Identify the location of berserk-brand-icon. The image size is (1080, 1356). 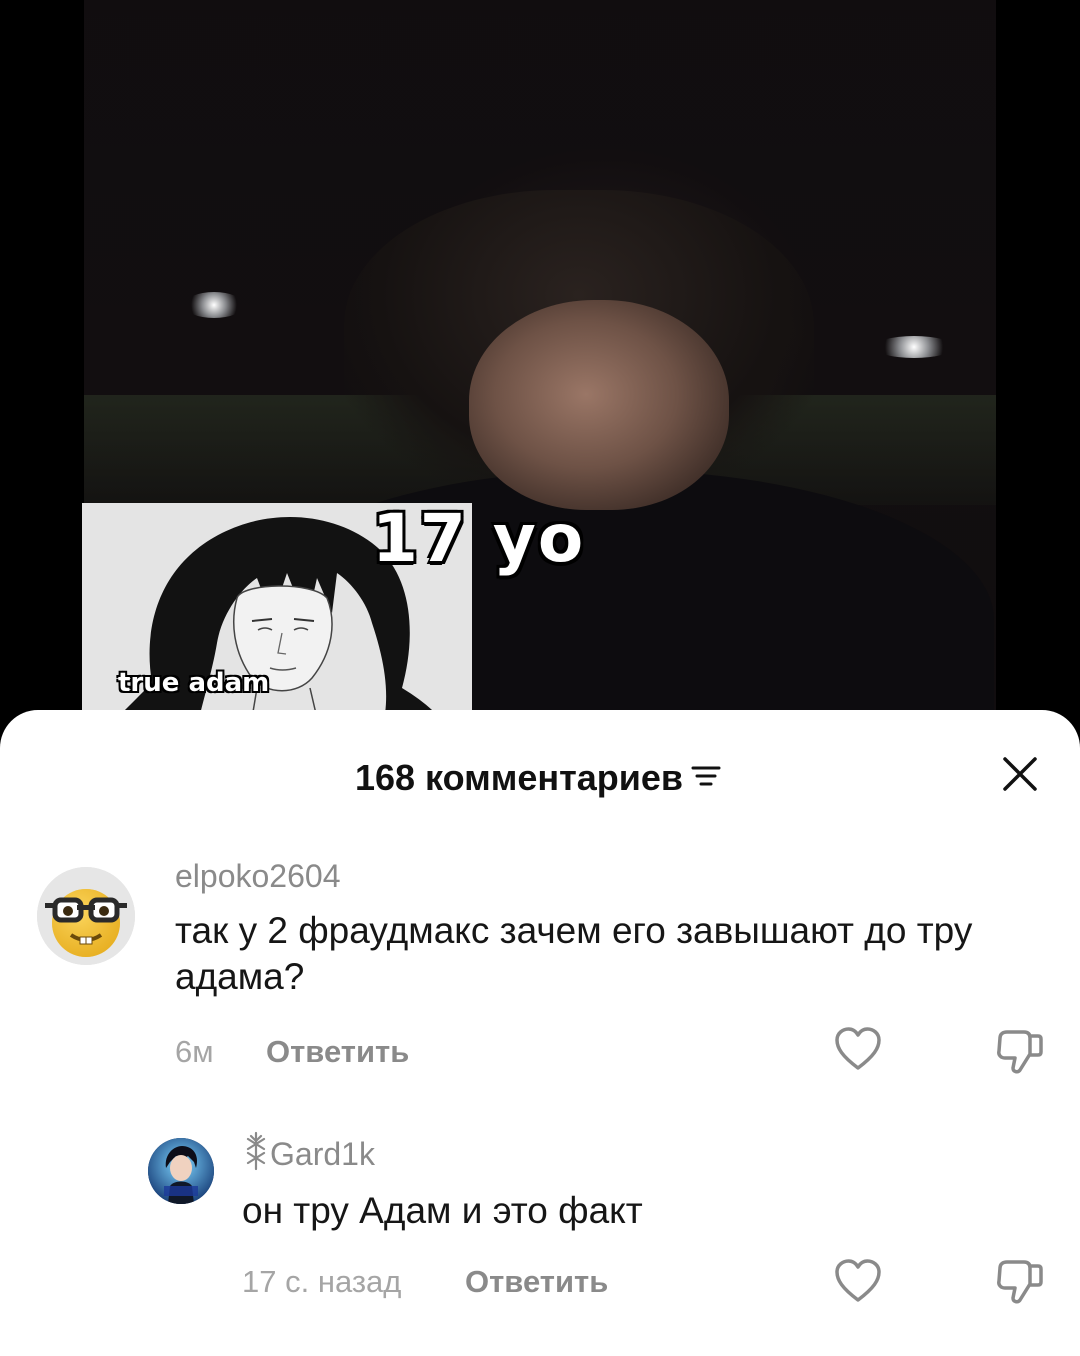
(256, 1154).